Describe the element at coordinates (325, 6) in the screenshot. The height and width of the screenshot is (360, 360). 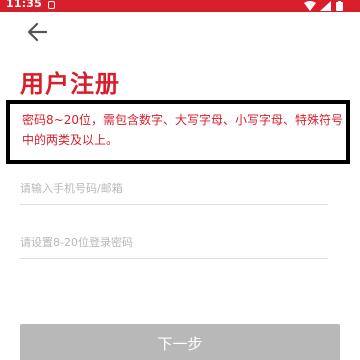
I see `signal-icon` at that location.